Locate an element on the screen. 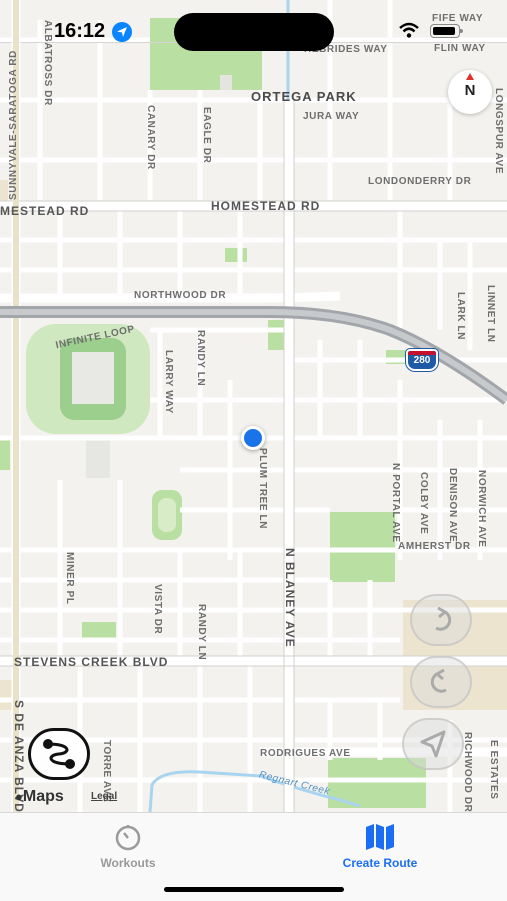  apple-maps-logo: ●Maps is located at coordinates (39, 797).